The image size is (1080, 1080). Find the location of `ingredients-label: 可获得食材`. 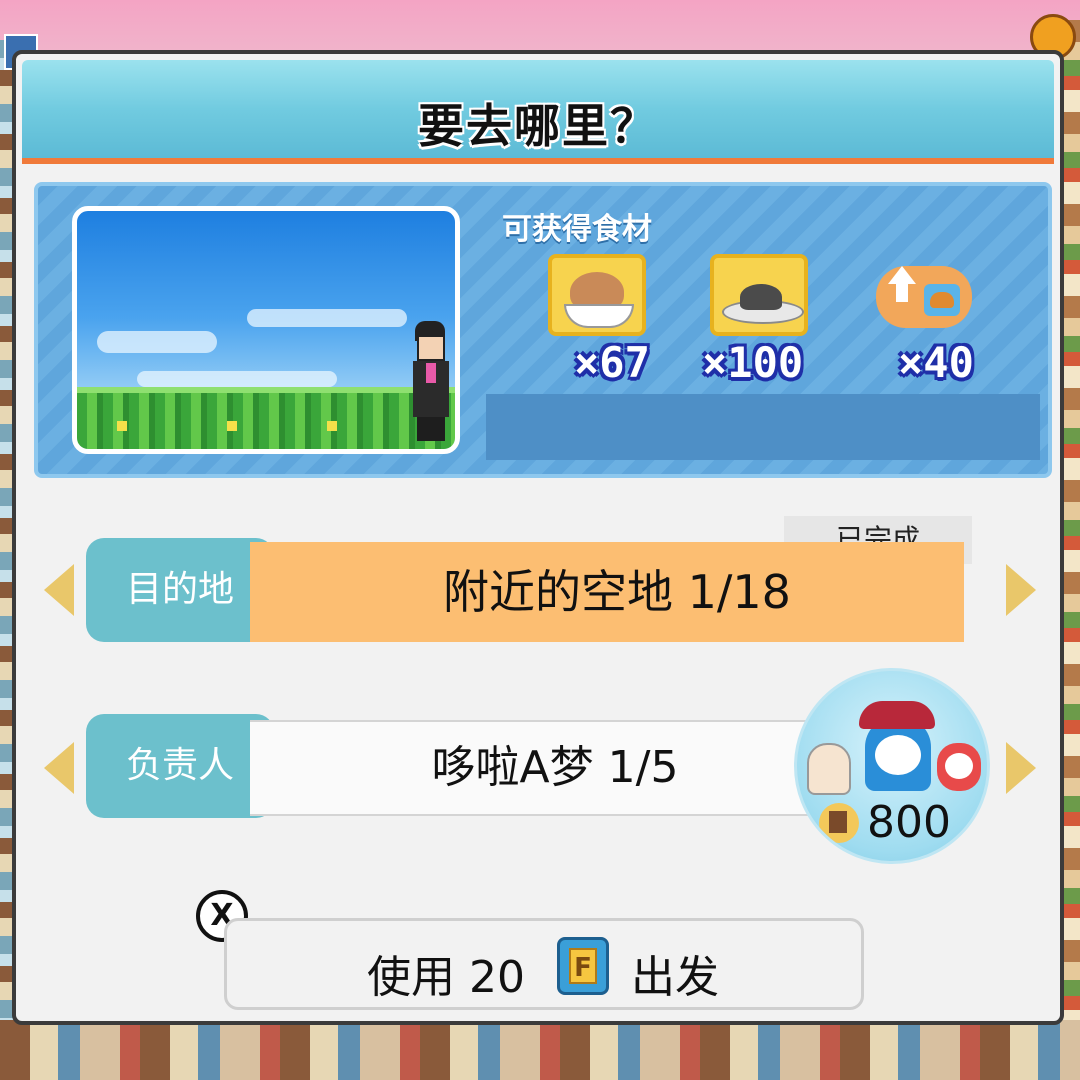

ingredients-label: 可获得食材 is located at coordinates (577, 229).